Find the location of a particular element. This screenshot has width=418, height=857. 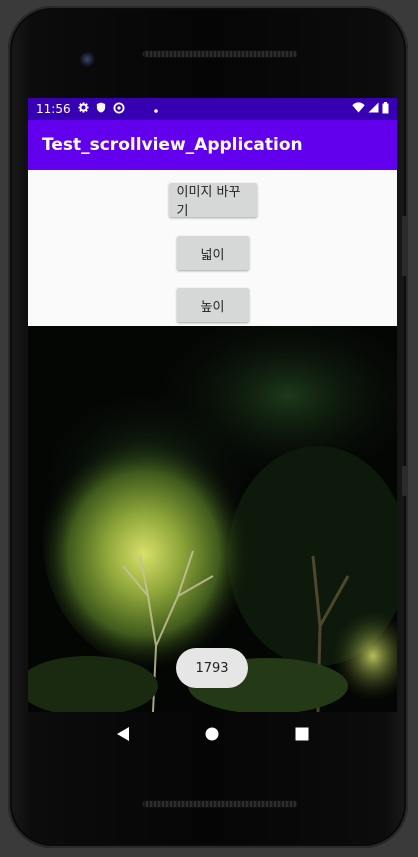

gear-icon is located at coordinates (83, 109).